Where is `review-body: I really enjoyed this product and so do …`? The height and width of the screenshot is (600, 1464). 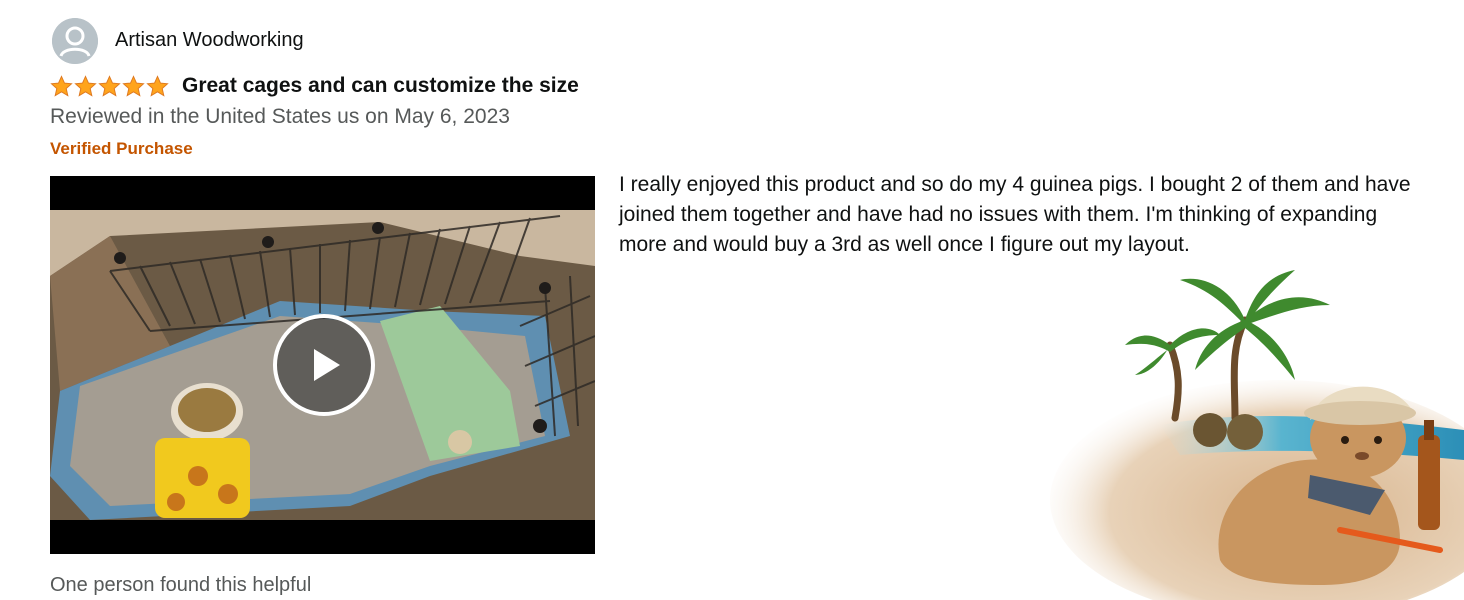 review-body: I really enjoyed this product and so do … is located at coordinates (1015, 214).